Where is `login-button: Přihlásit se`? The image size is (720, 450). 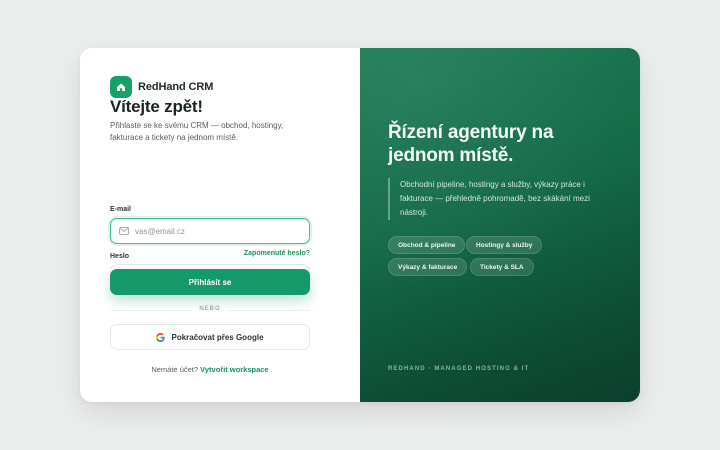
login-button: Přihlásit se is located at coordinates (210, 282).